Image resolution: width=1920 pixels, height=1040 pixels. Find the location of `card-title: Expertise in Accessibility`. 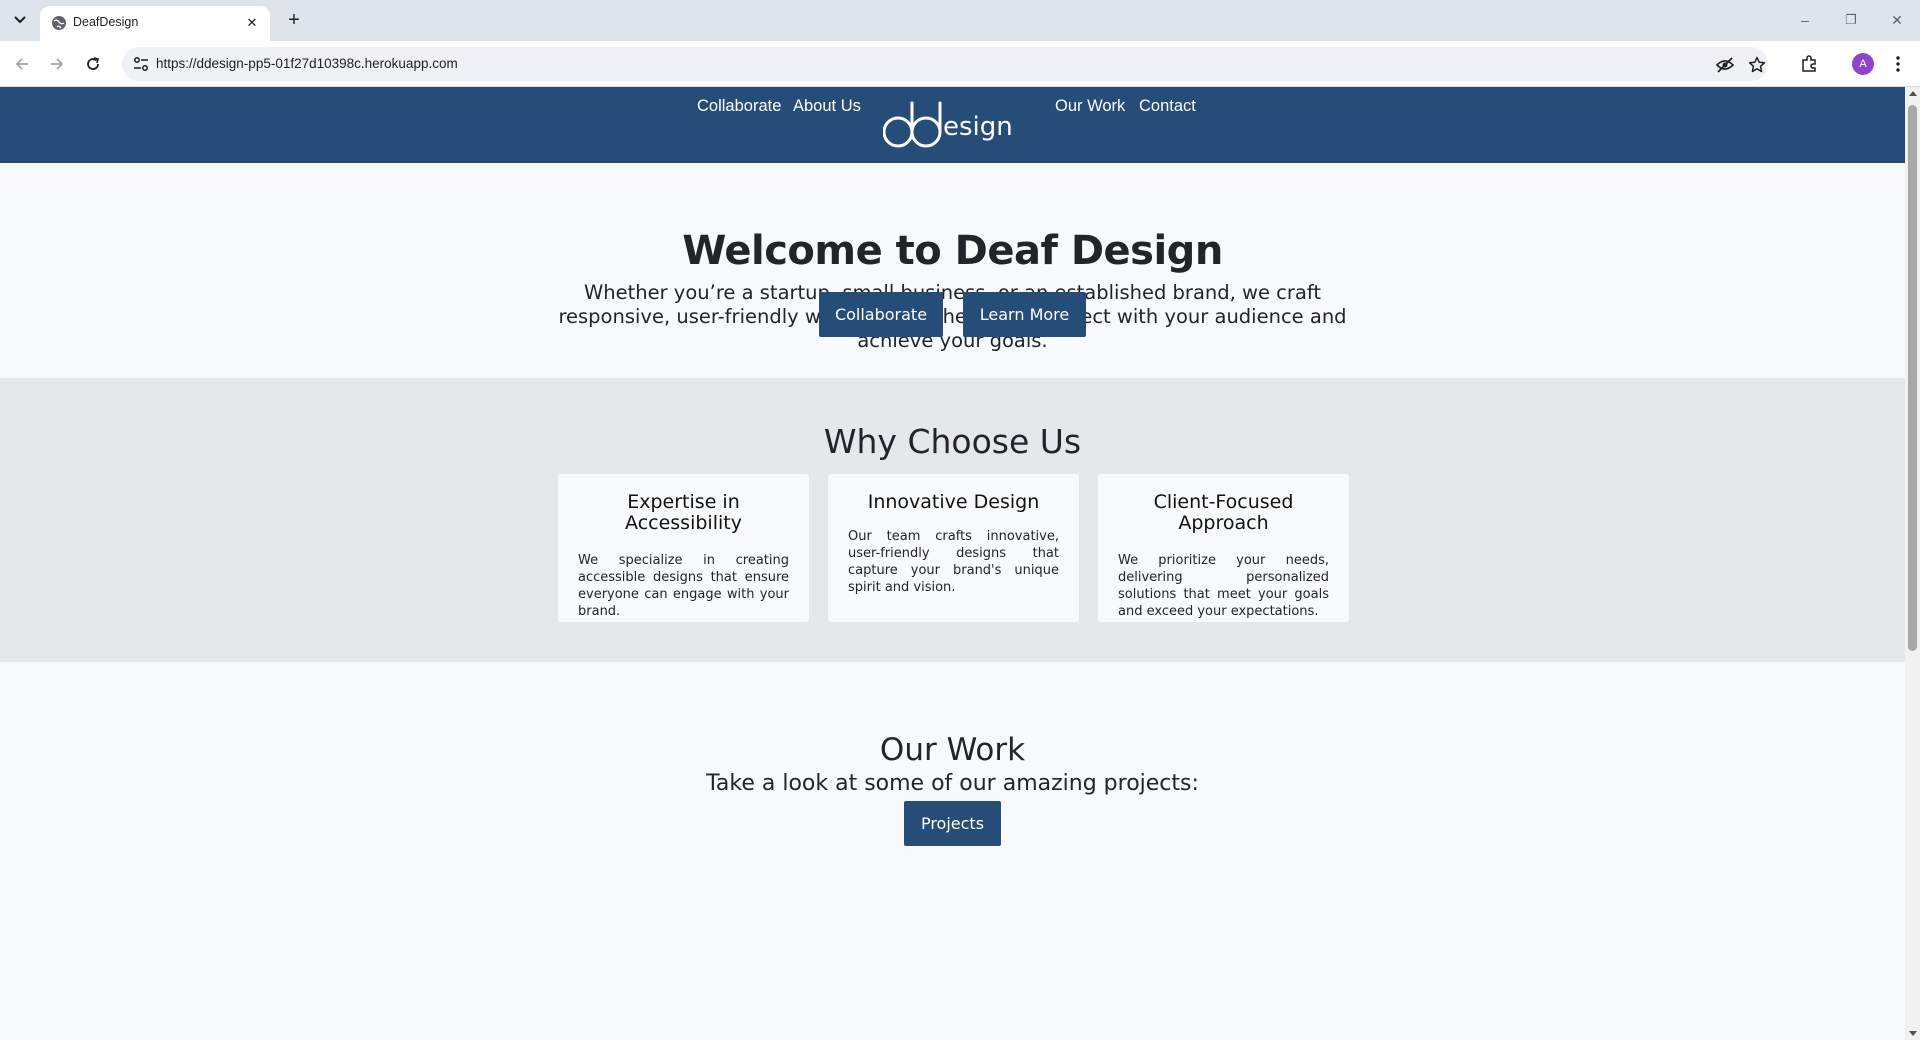

card-title: Expertise in Accessibility is located at coordinates (683, 512).